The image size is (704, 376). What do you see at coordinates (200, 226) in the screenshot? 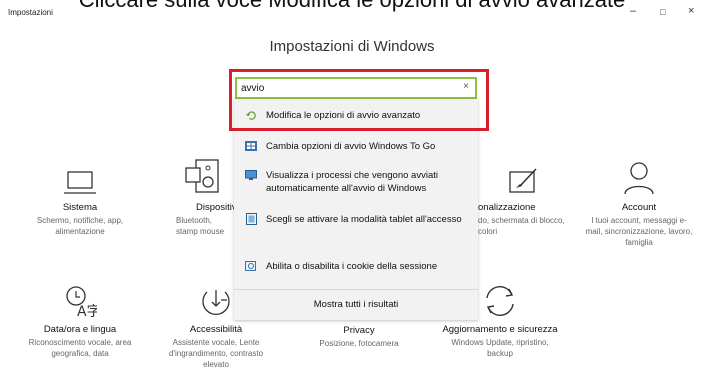
I see `category-desc: Bluetooth, stamp mouse` at bounding box center [200, 226].